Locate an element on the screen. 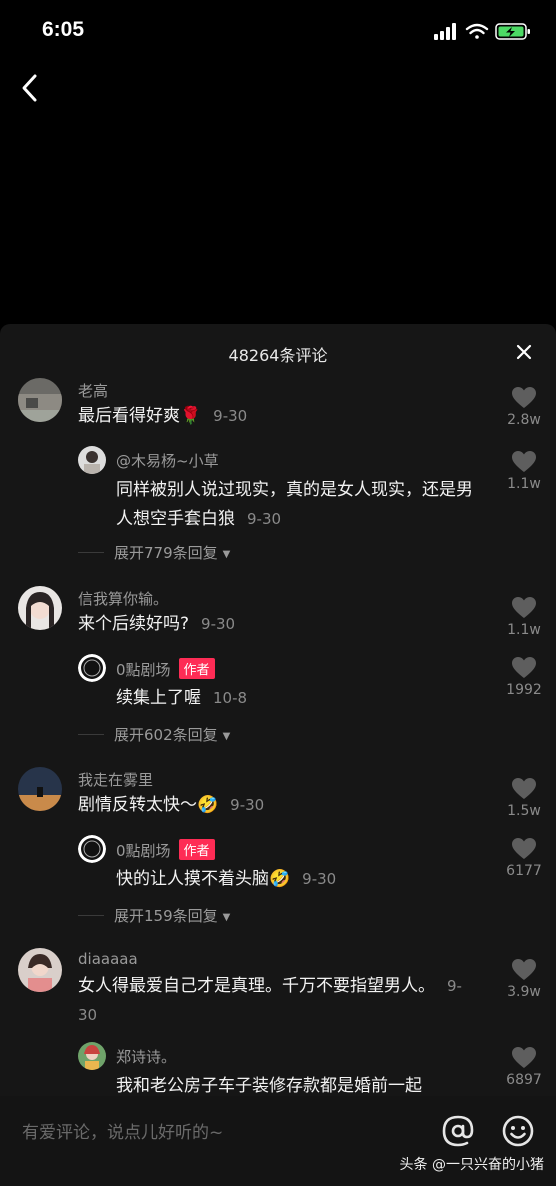  signal-icon is located at coordinates (445, 31).